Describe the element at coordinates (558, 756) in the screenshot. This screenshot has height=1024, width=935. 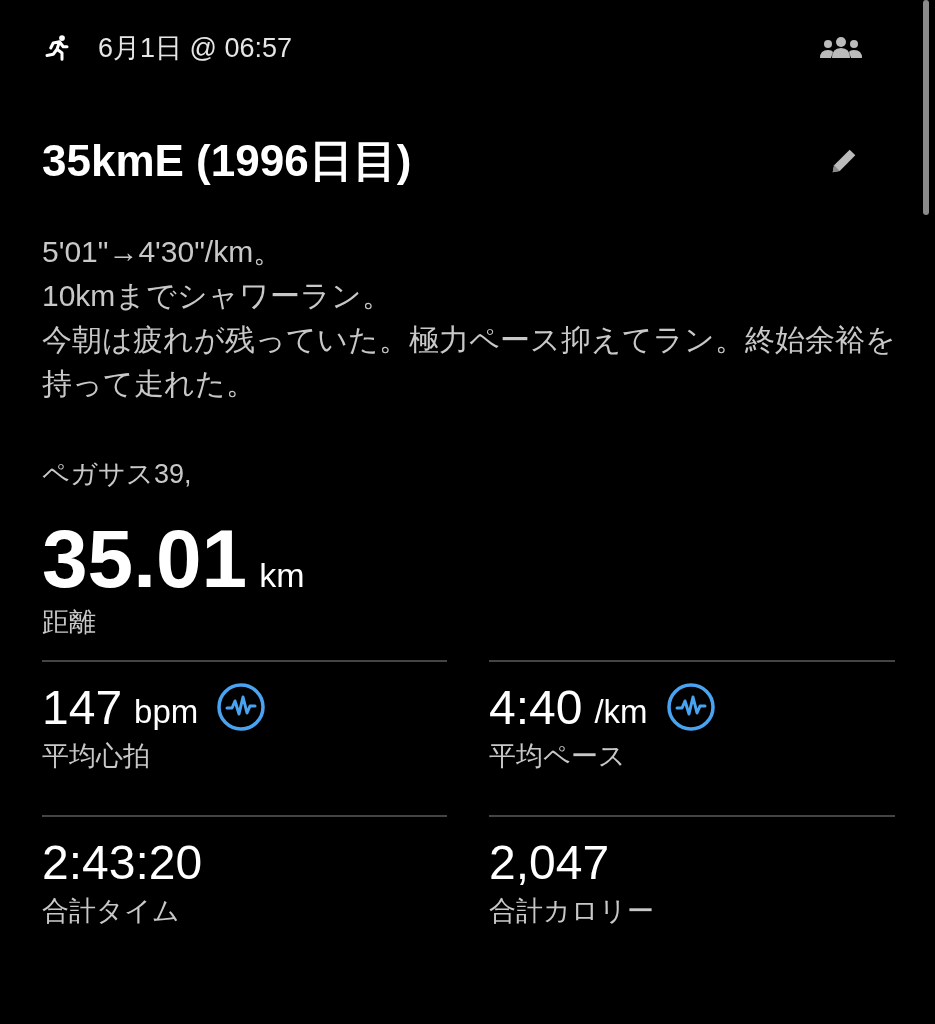
I see `stat-label: 平均ペース` at that location.